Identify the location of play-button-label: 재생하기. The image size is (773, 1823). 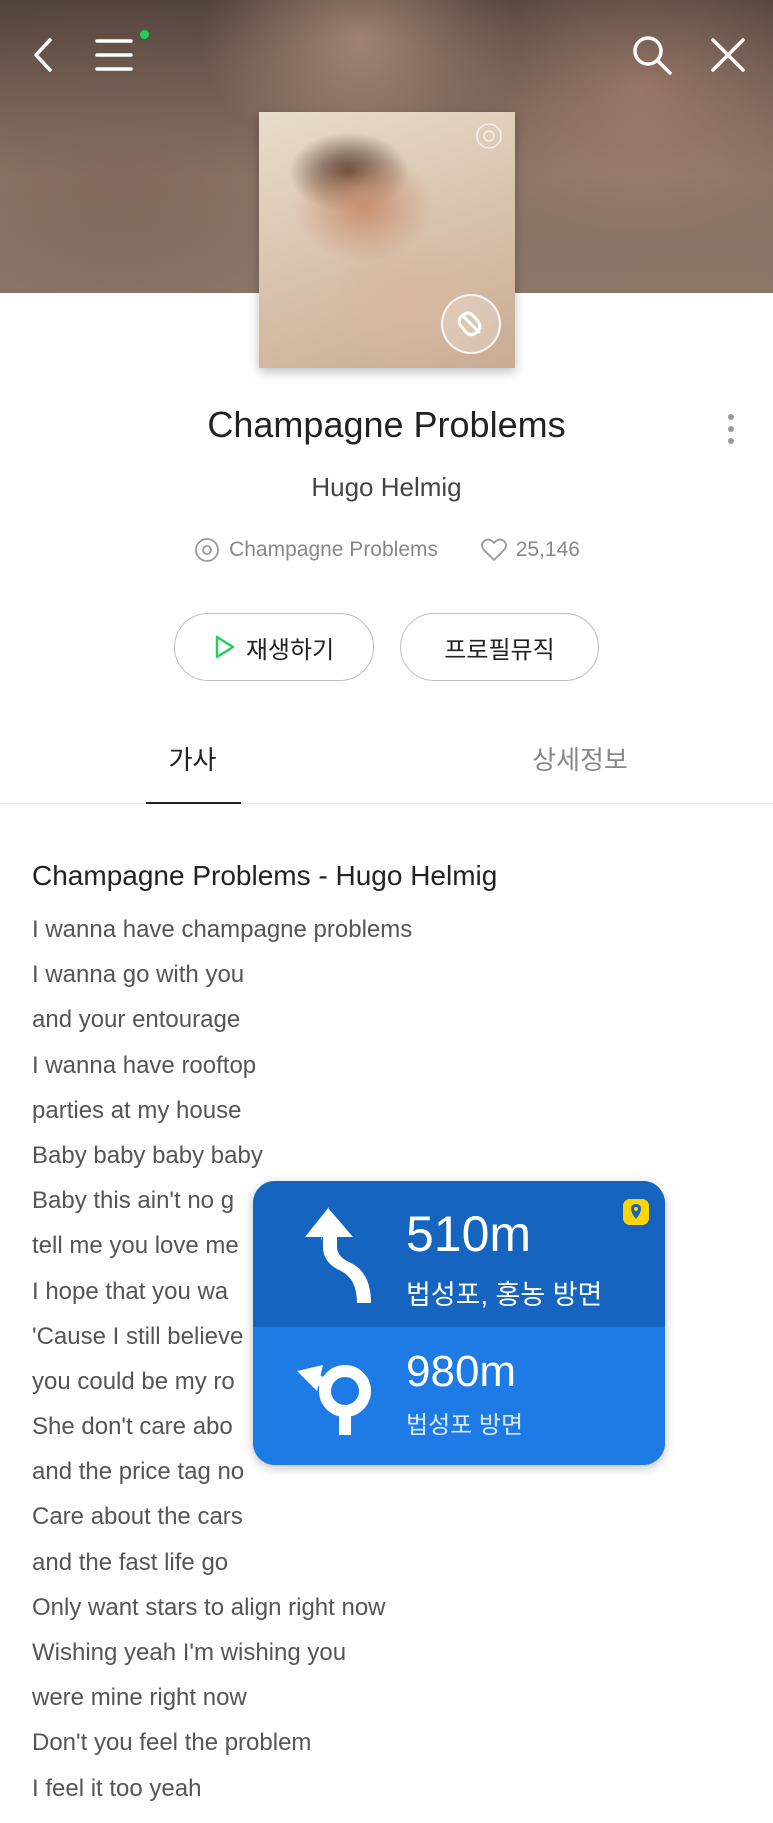
(290, 650).